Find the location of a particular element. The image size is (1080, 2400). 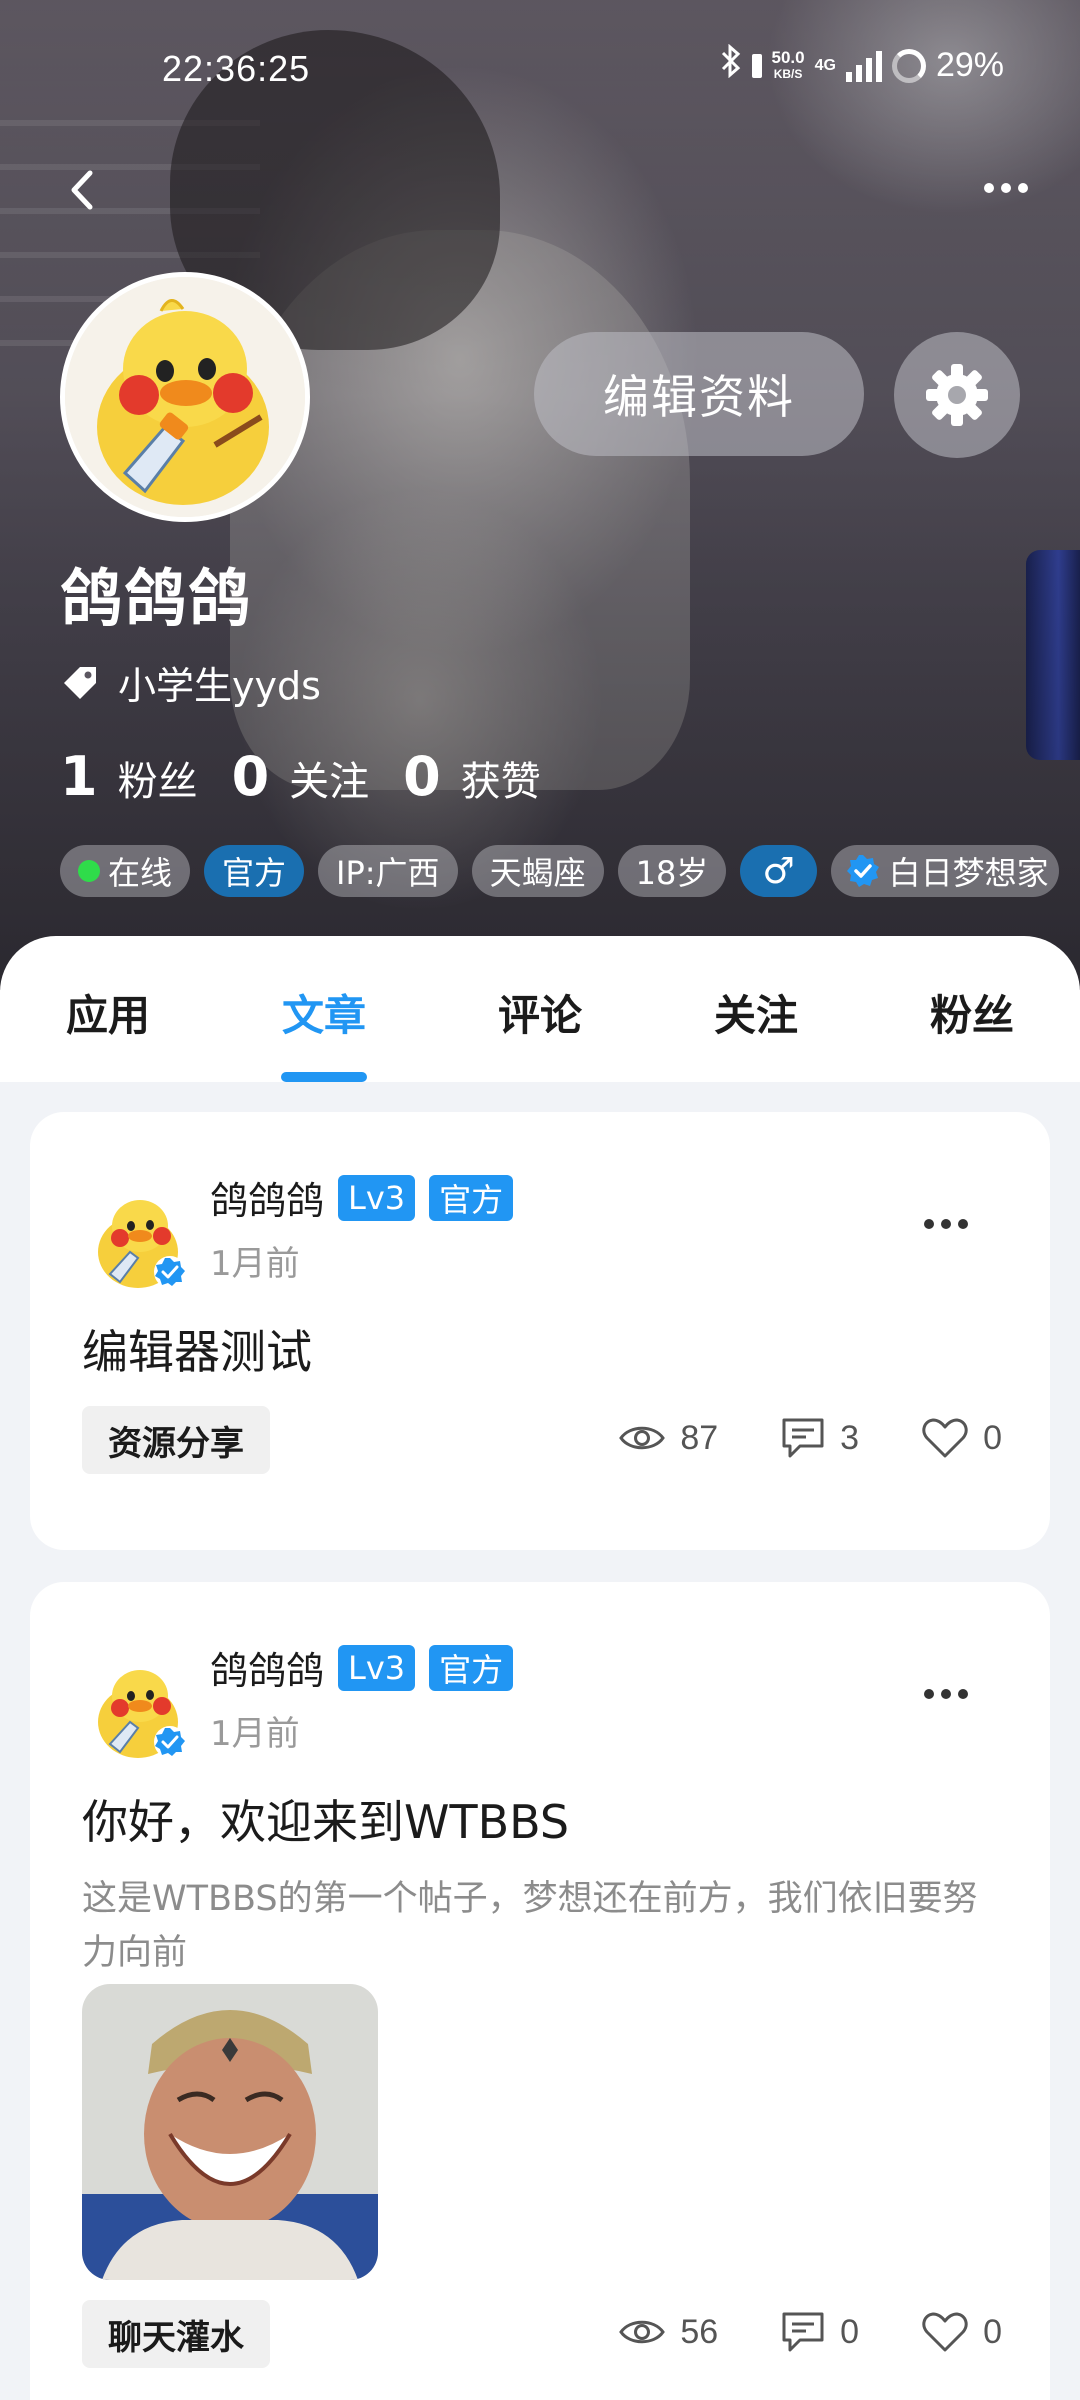

comments: 0 is located at coordinates (819, 2332).